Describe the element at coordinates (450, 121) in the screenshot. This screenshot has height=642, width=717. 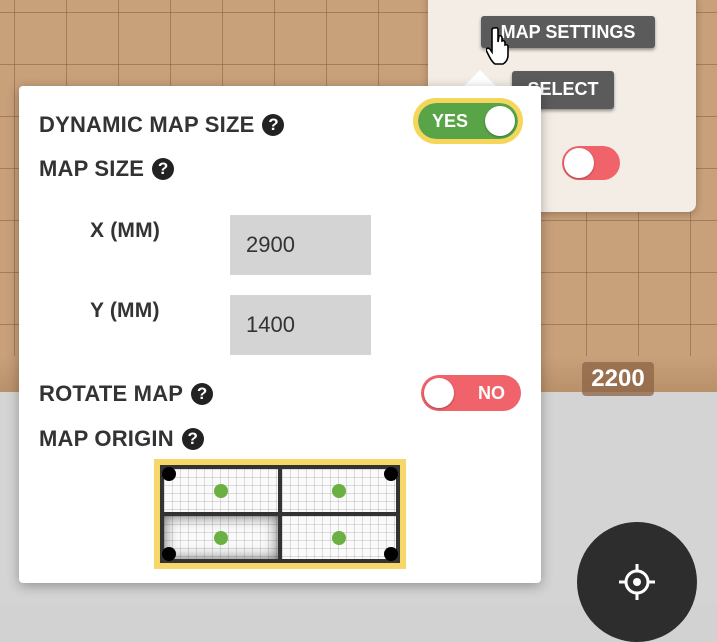
I see `toggle-text: YES` at that location.